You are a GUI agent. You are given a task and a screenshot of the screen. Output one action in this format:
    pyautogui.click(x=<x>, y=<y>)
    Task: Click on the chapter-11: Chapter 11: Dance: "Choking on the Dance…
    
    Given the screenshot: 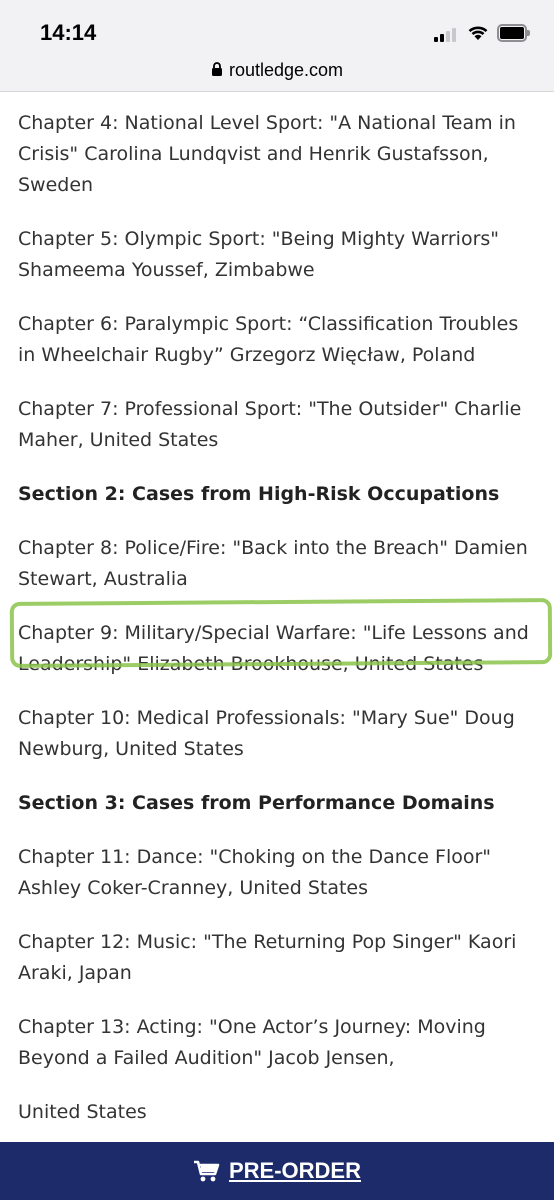 What is the action you would take?
    pyautogui.click(x=255, y=872)
    